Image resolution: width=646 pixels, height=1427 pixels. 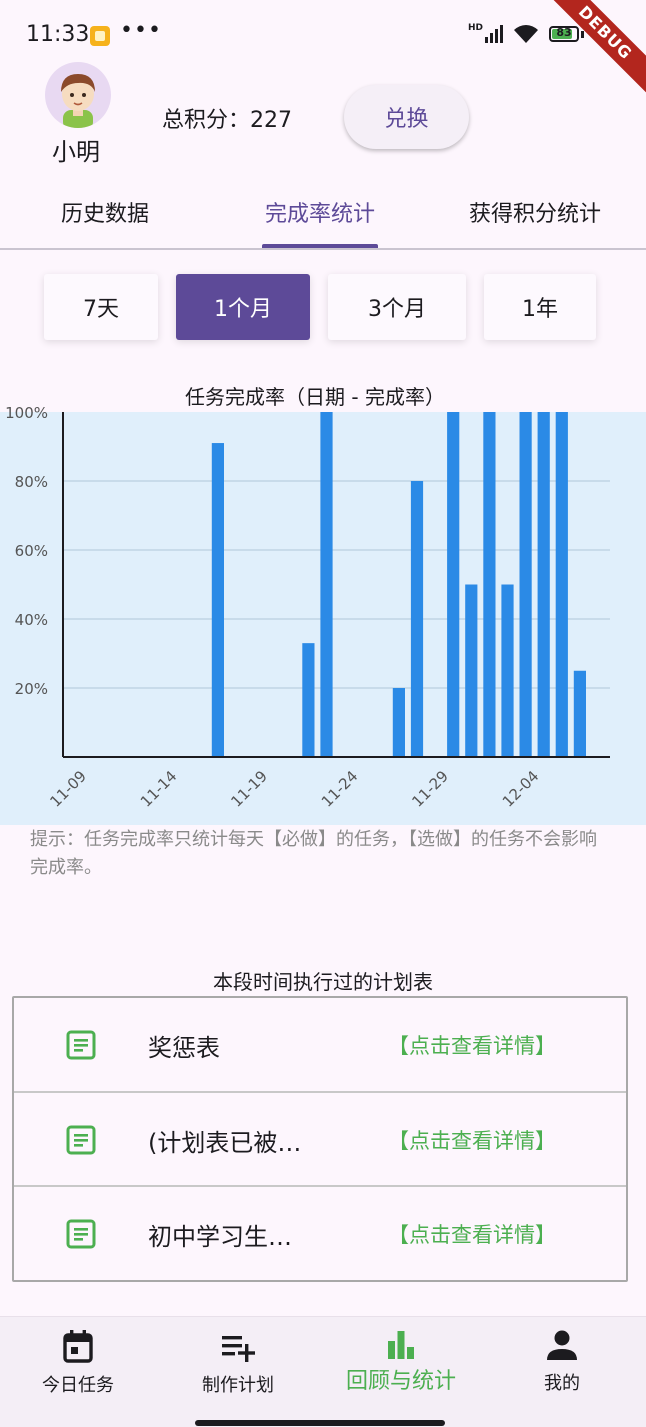 I want to click on nav-review-stats: 回顾与统计, so click(x=401, y=1362).